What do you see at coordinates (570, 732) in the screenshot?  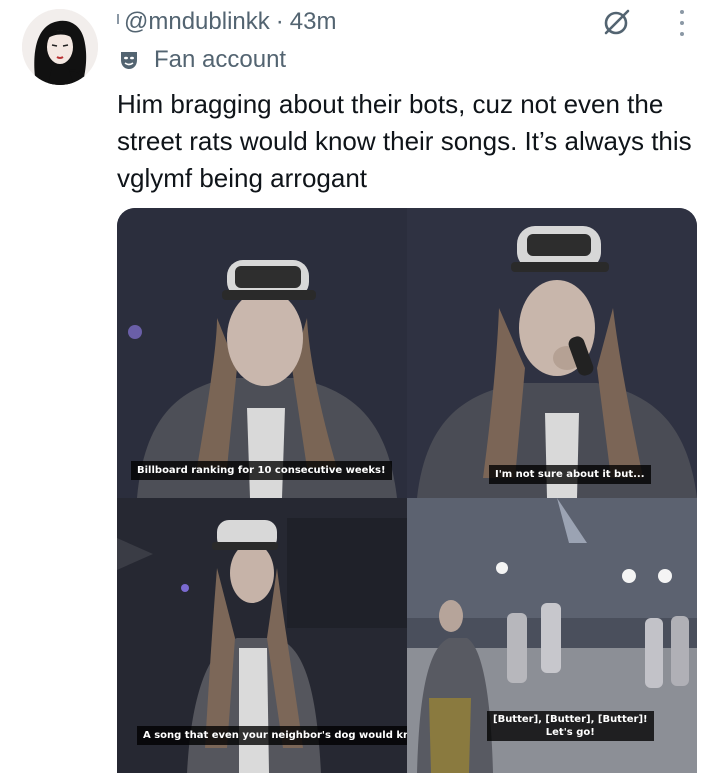 I see `subtitle-line: Let's go!` at bounding box center [570, 732].